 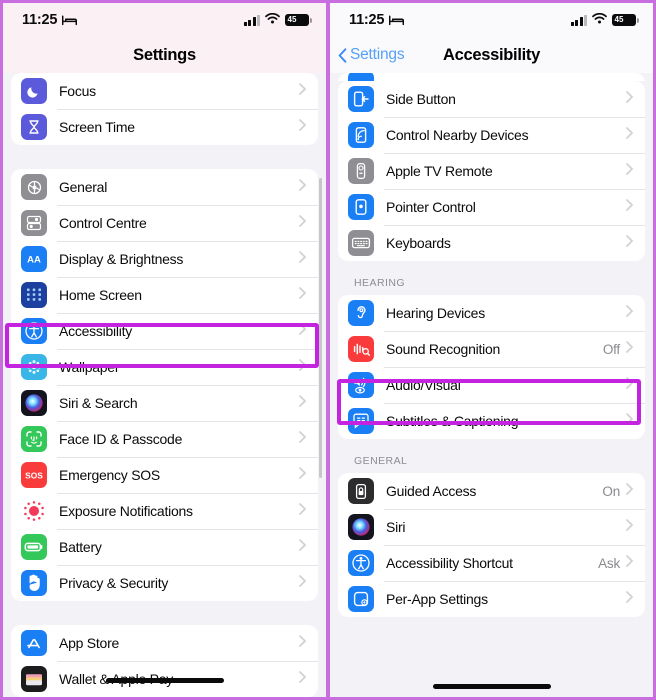 What do you see at coordinates (164, 403) in the screenshot?
I see `settings-row-siri-search: Siri & Search` at bounding box center [164, 403].